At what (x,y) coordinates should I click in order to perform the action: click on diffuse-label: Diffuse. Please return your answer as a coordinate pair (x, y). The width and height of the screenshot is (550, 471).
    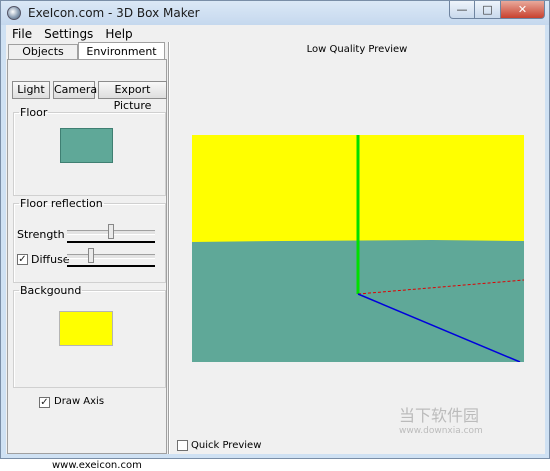
    Looking at the image, I should click on (50, 259).